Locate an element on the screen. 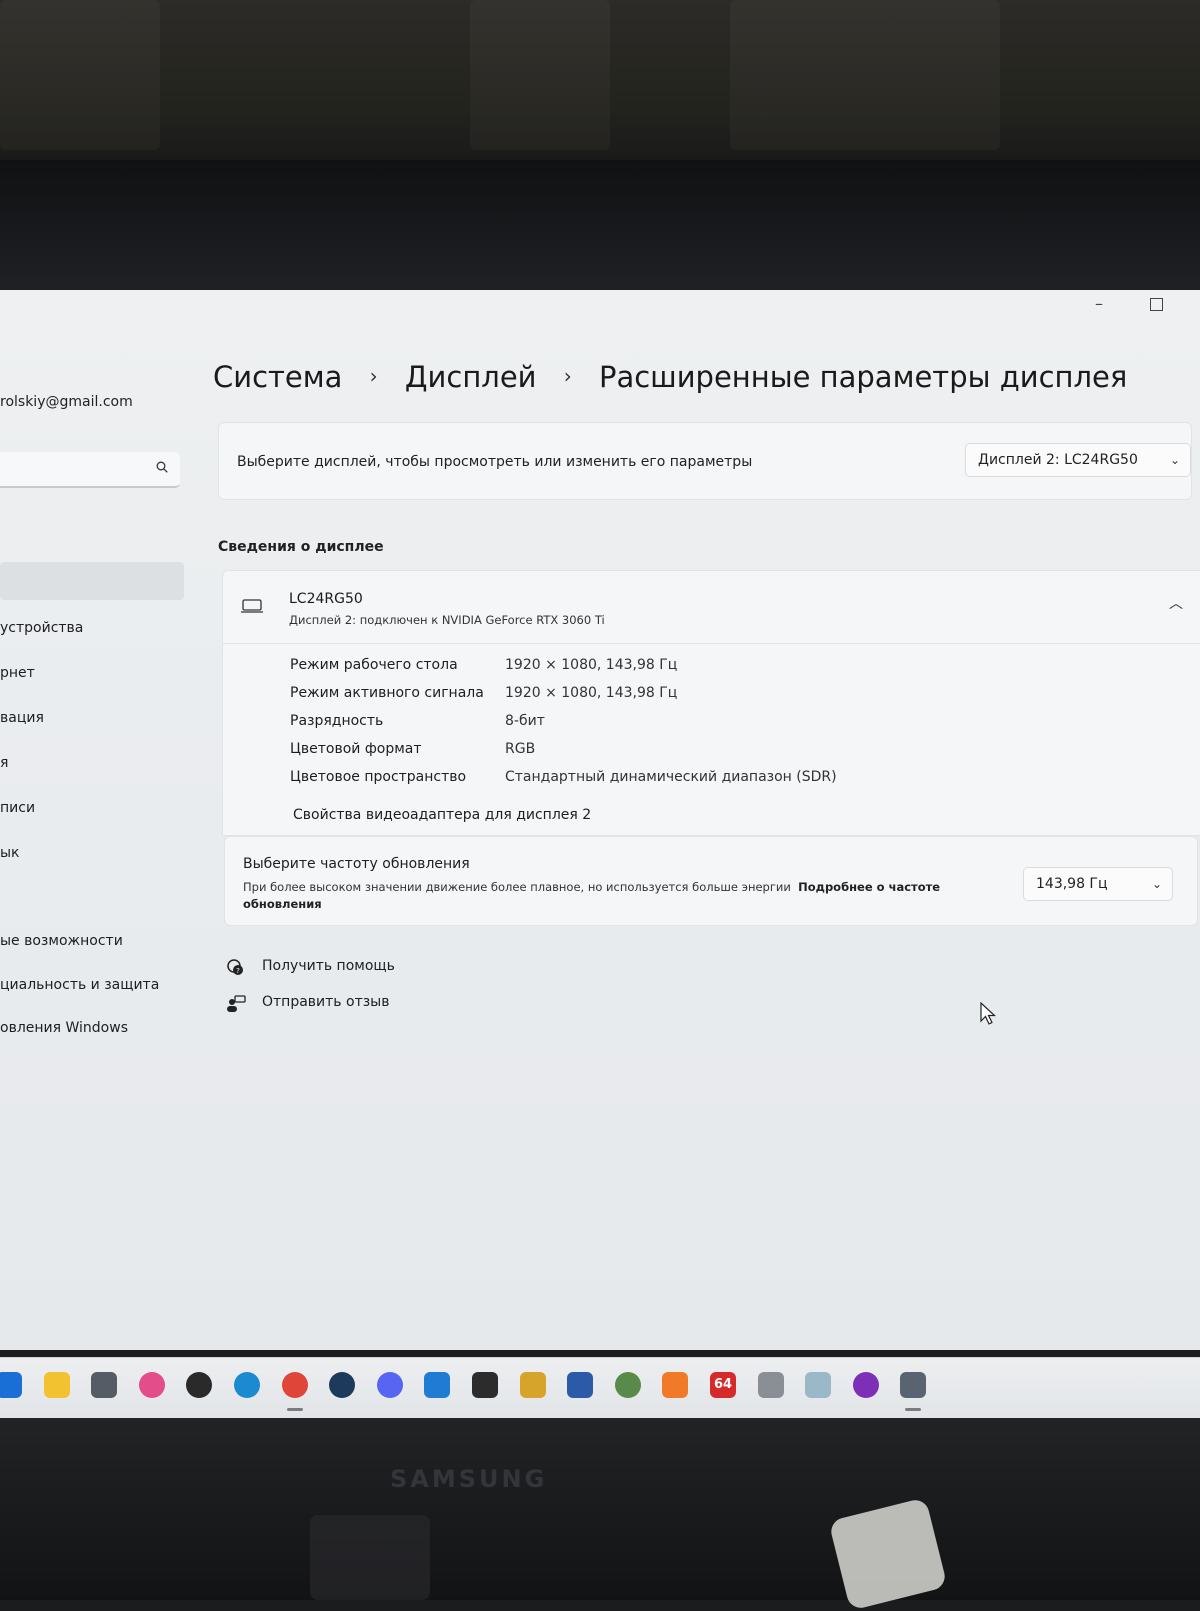 The height and width of the screenshot is (1611, 1200). help-icon: ? is located at coordinates (235, 967).